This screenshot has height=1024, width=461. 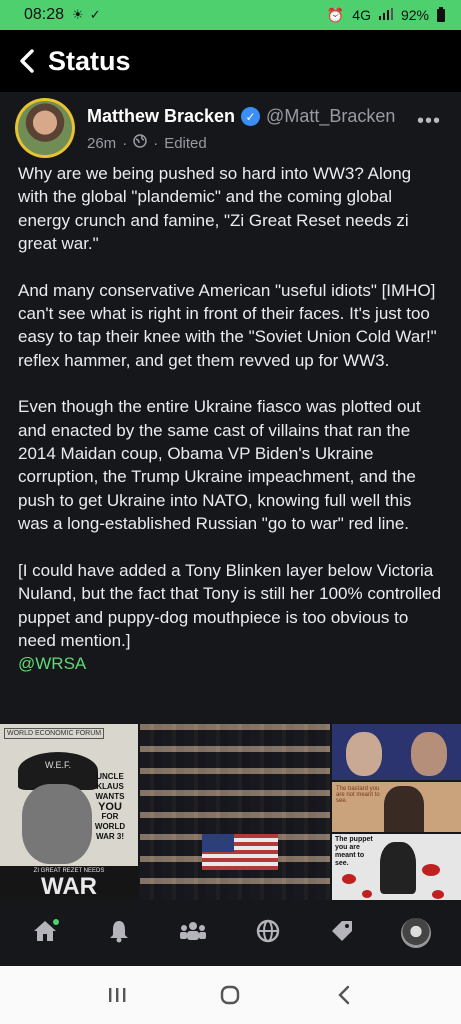 I want to click on tag-icon, so click(x=342, y=933).